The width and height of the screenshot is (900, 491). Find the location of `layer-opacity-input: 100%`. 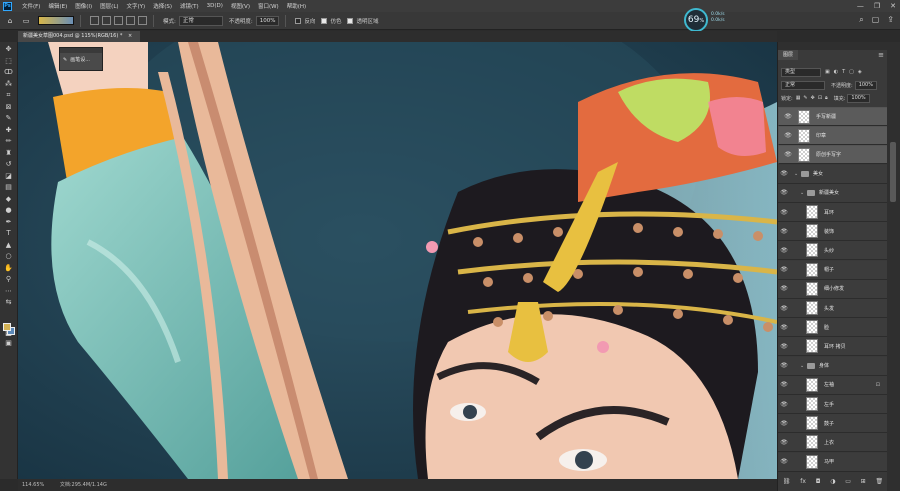

layer-opacity-input: 100% is located at coordinates (865, 85).